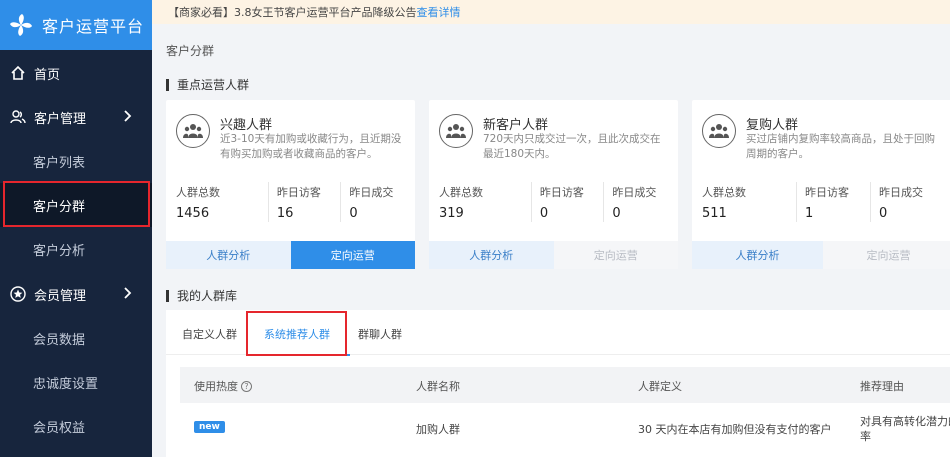 Image resolution: width=950 pixels, height=457 pixels. Describe the element at coordinates (76, 73) in the screenshot. I see `sidebar-item-home: 首页` at that location.